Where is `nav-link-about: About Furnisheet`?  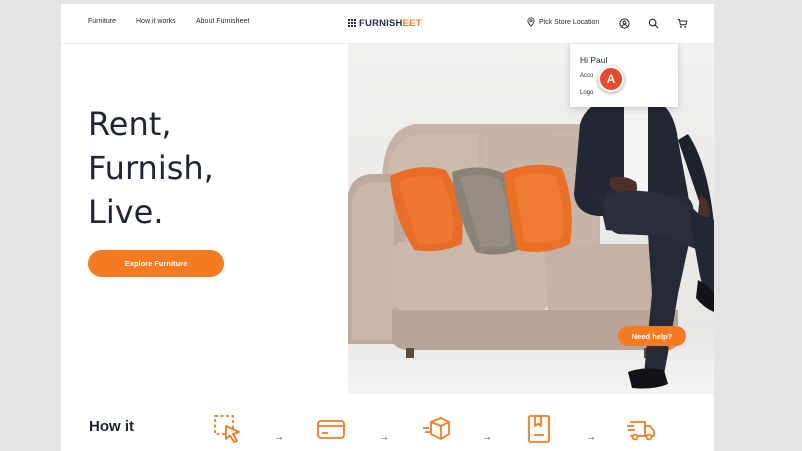 nav-link-about: About Furnisheet is located at coordinates (222, 21).